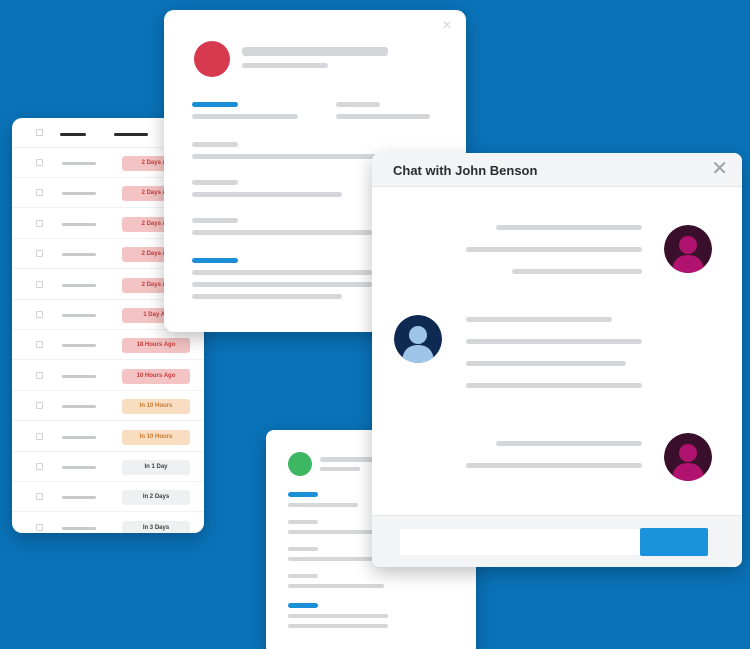 The width and height of the screenshot is (750, 649). Describe the element at coordinates (465, 170) in the screenshot. I see `chat-title: Chat with John Benson` at that location.